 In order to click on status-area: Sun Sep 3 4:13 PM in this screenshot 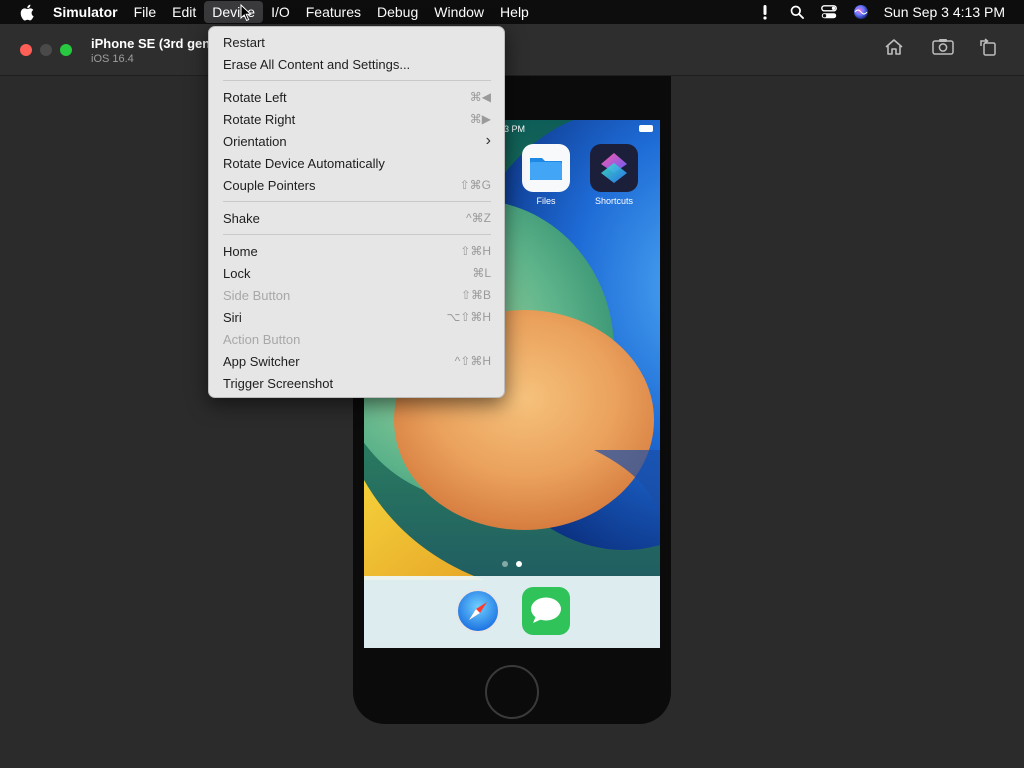, I will do `click(886, 12)`.